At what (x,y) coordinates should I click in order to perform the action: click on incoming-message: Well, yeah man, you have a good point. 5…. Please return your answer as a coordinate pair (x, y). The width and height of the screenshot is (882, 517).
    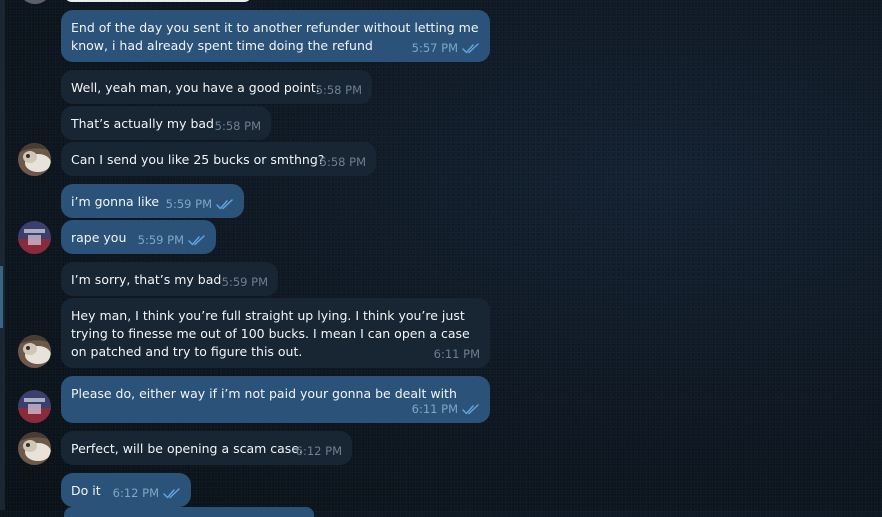
    Looking at the image, I should click on (216, 87).